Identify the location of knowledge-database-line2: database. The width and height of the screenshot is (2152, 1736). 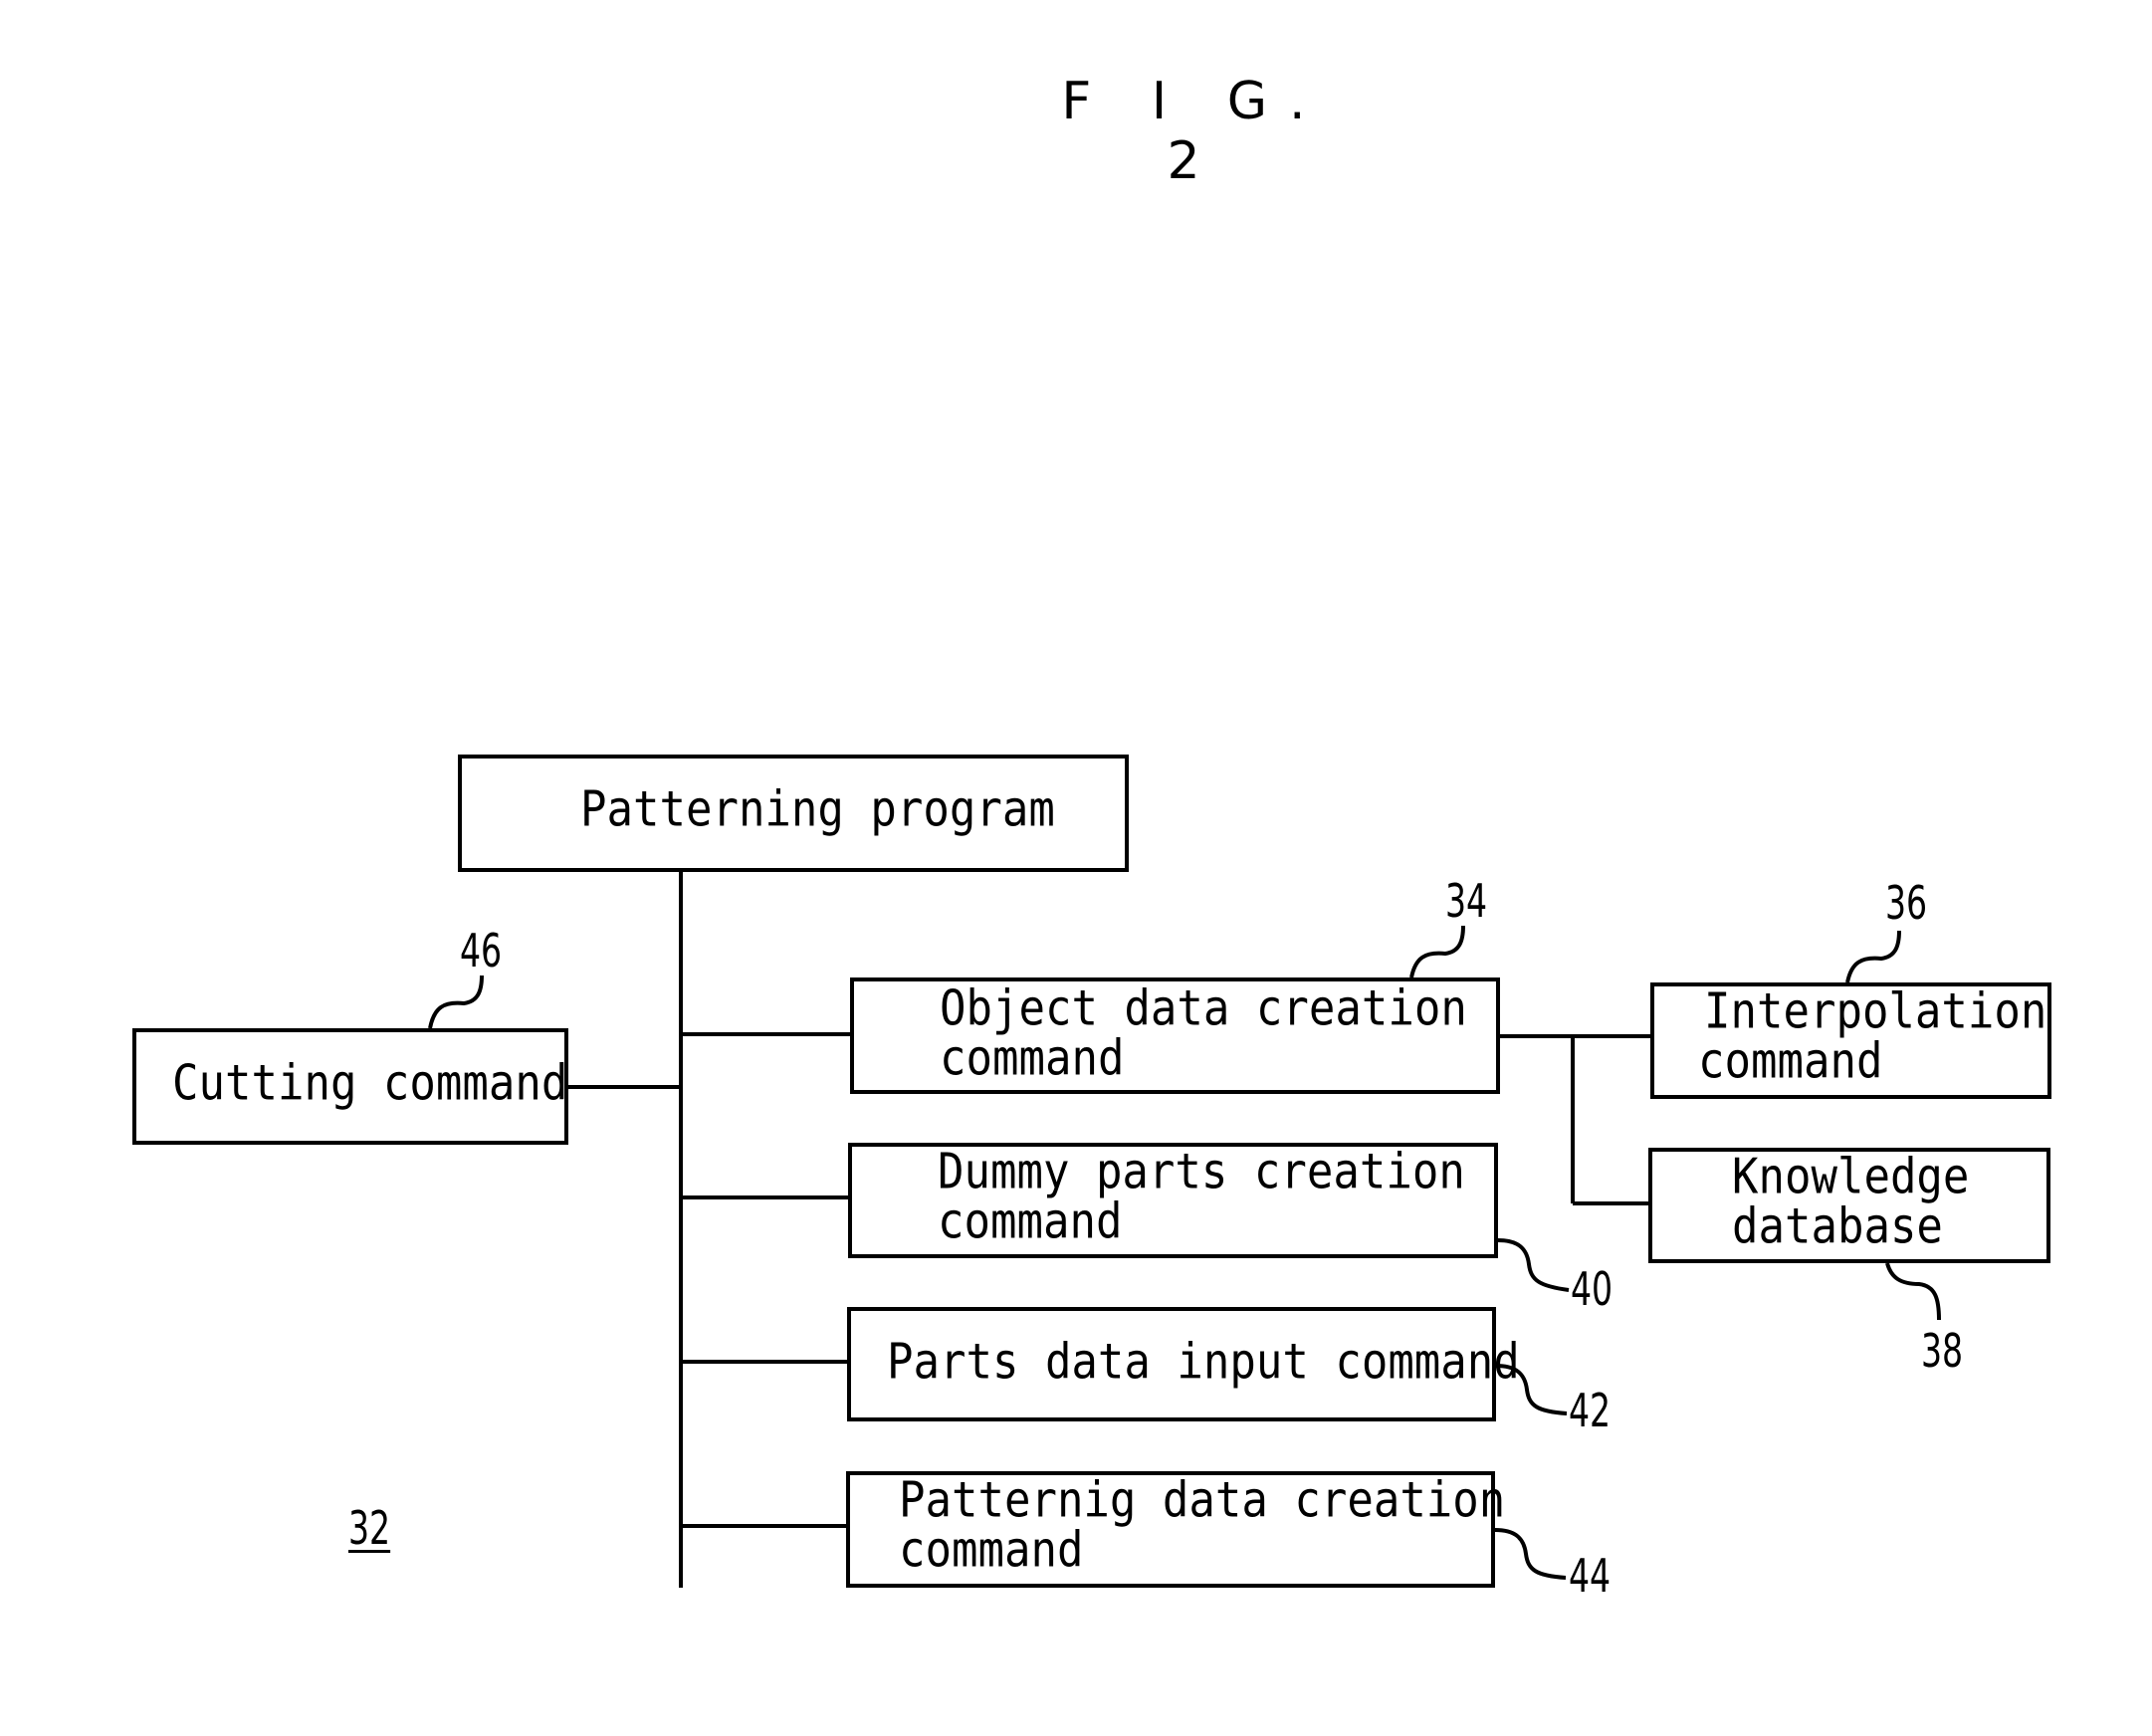
(1838, 1226).